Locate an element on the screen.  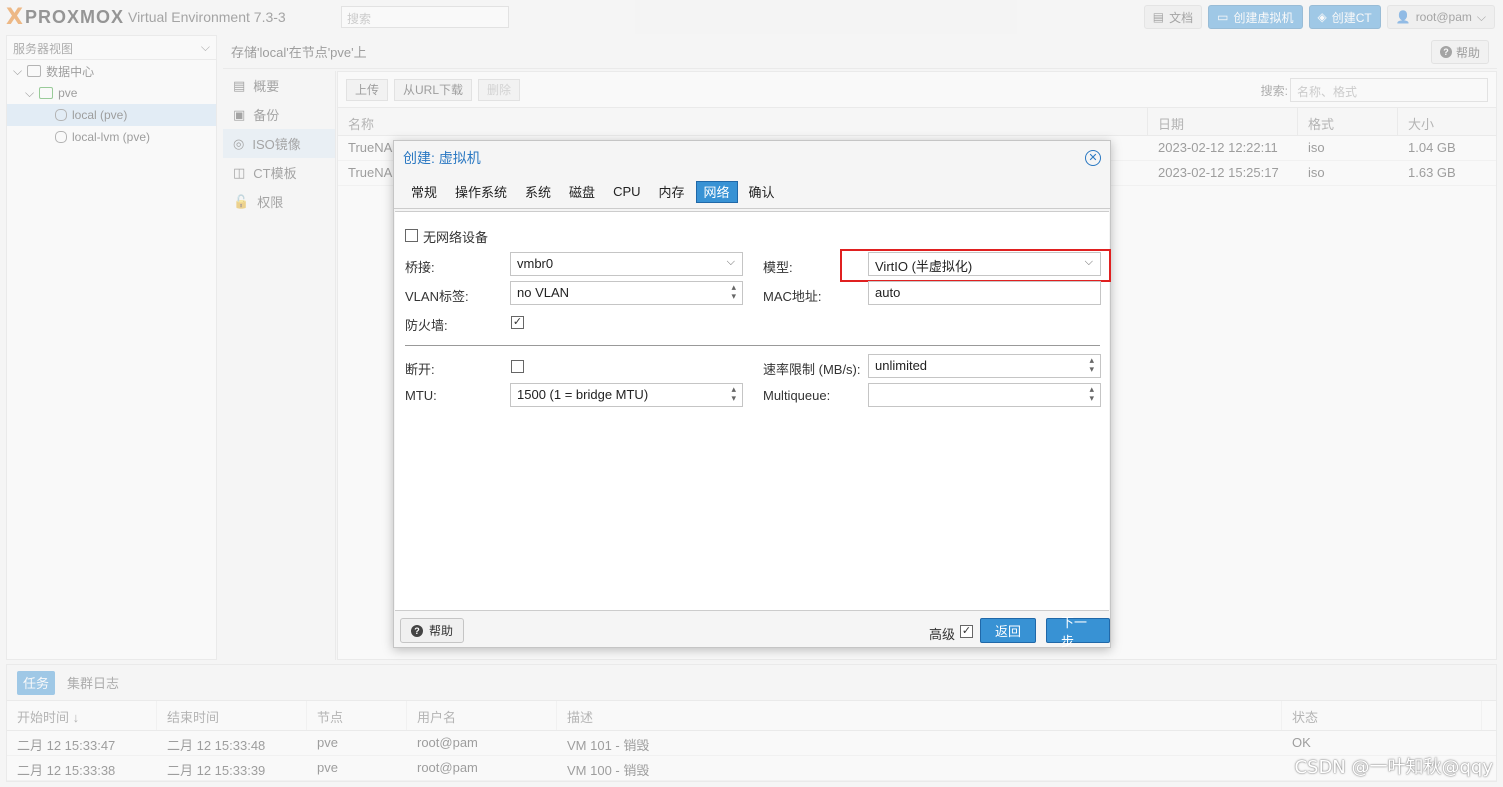
no-network-checkbox is located at coordinates (411, 235).